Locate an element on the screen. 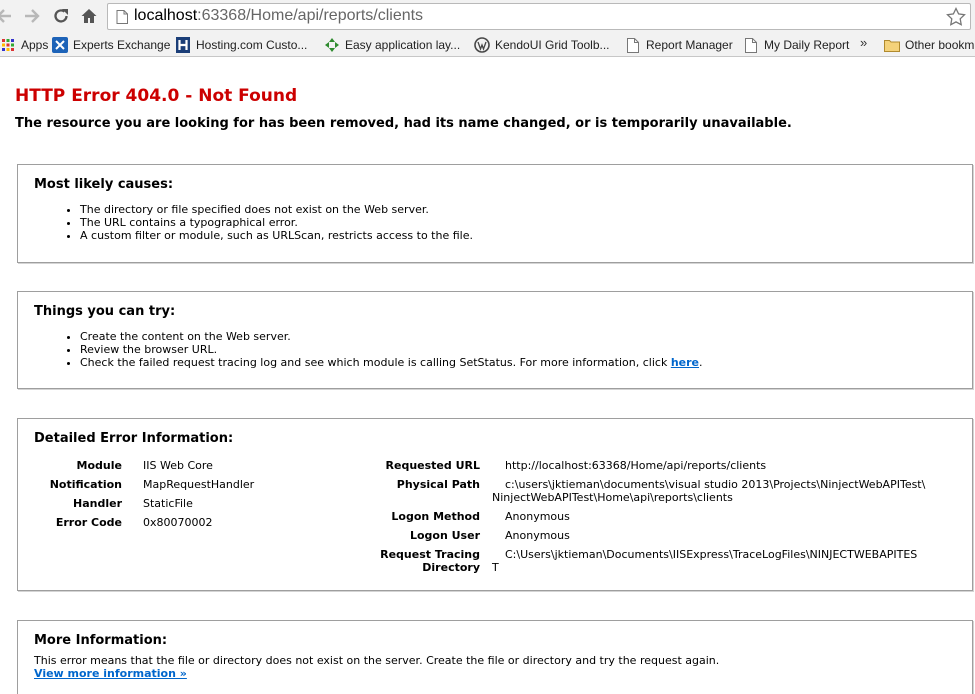 This screenshot has height=694, width=975. forward-button is located at coordinates (32, 16).